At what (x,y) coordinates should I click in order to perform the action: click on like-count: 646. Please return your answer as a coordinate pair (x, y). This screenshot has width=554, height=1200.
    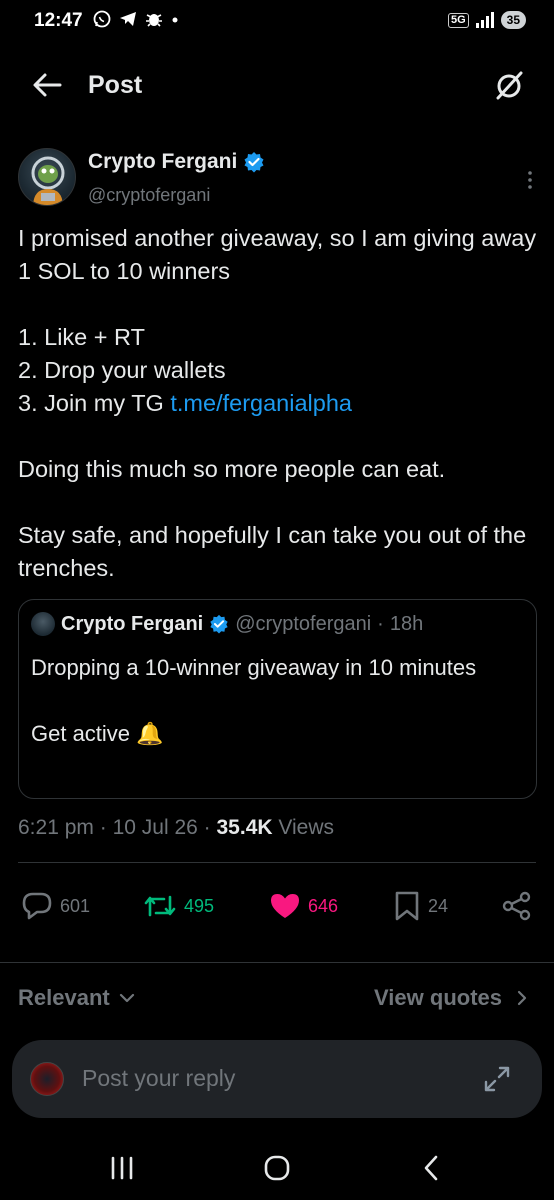
    Looking at the image, I should click on (323, 905).